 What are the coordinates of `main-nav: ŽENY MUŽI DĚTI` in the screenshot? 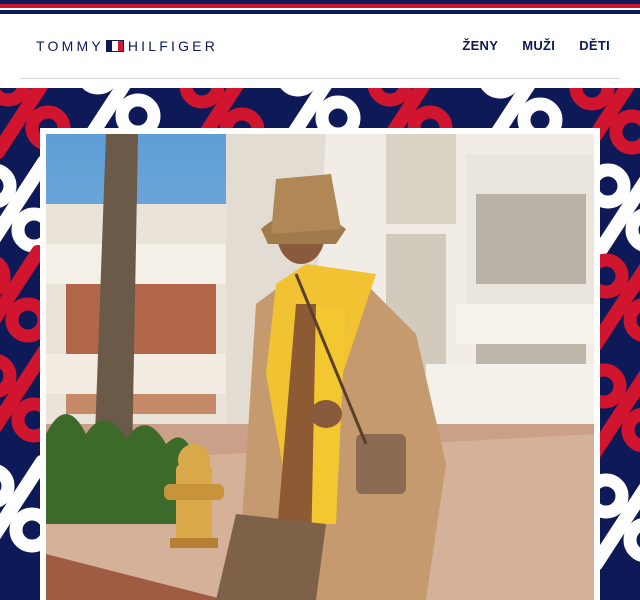 It's located at (536, 45).